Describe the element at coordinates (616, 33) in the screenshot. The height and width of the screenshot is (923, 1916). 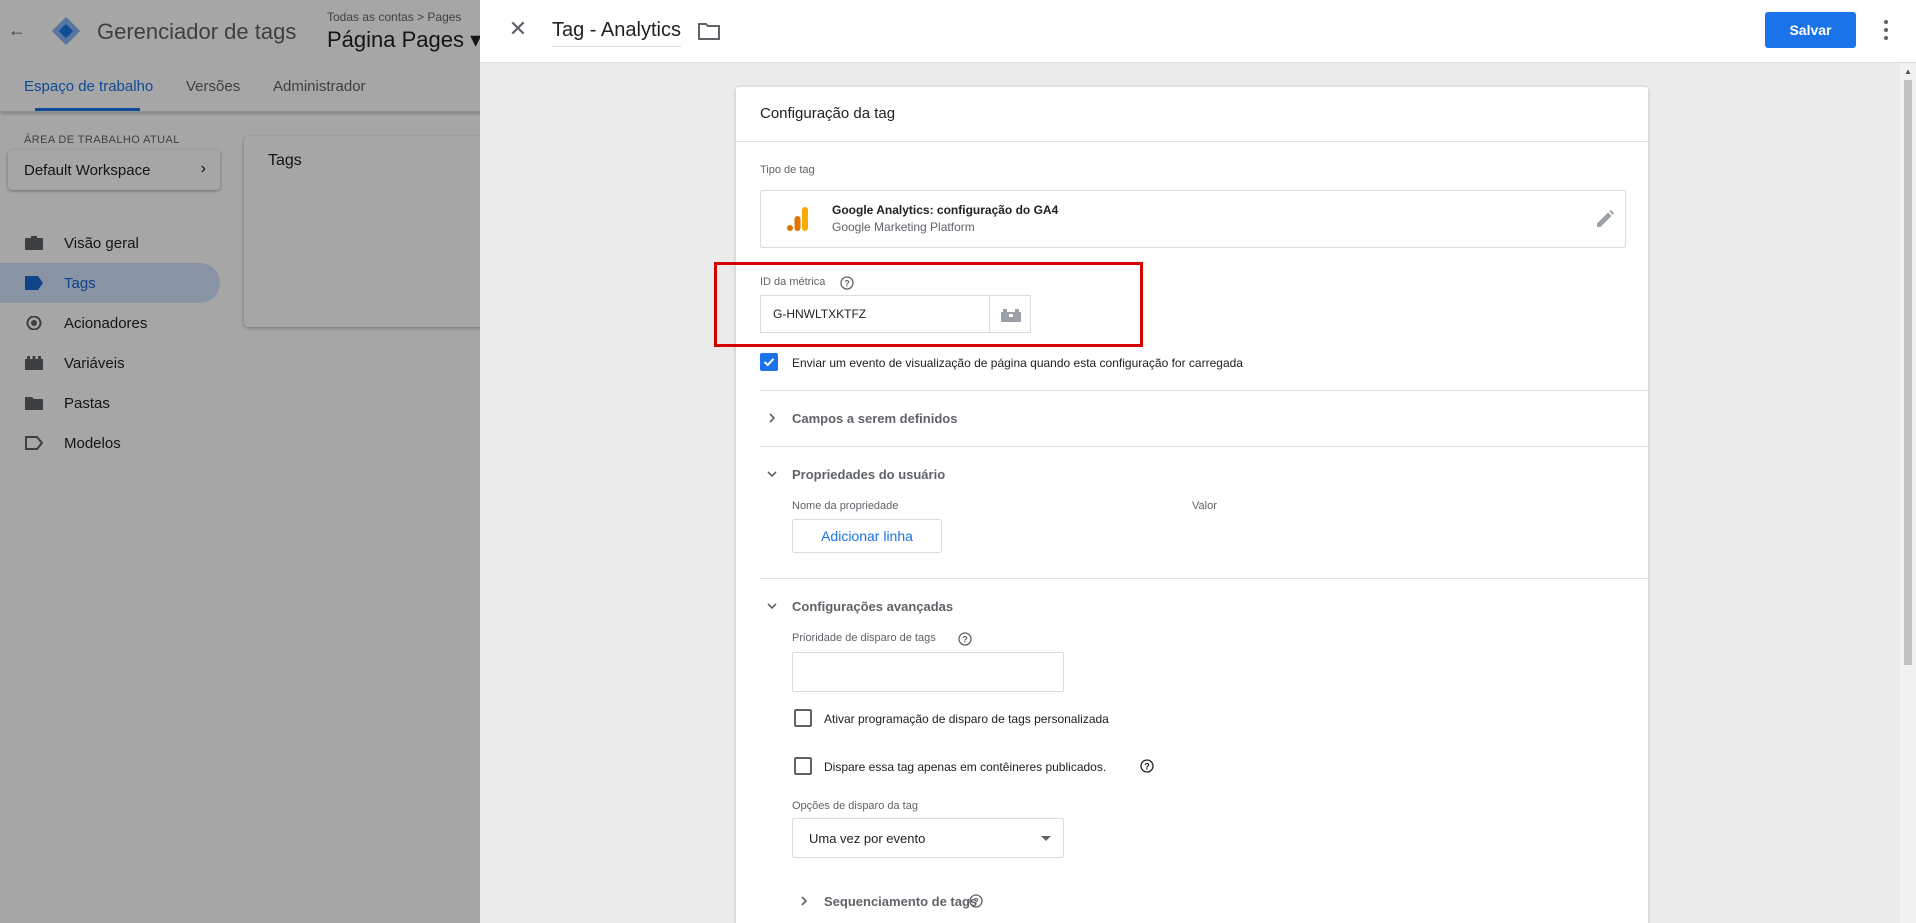
I see `tag-name-input: Tag - Analytics` at that location.